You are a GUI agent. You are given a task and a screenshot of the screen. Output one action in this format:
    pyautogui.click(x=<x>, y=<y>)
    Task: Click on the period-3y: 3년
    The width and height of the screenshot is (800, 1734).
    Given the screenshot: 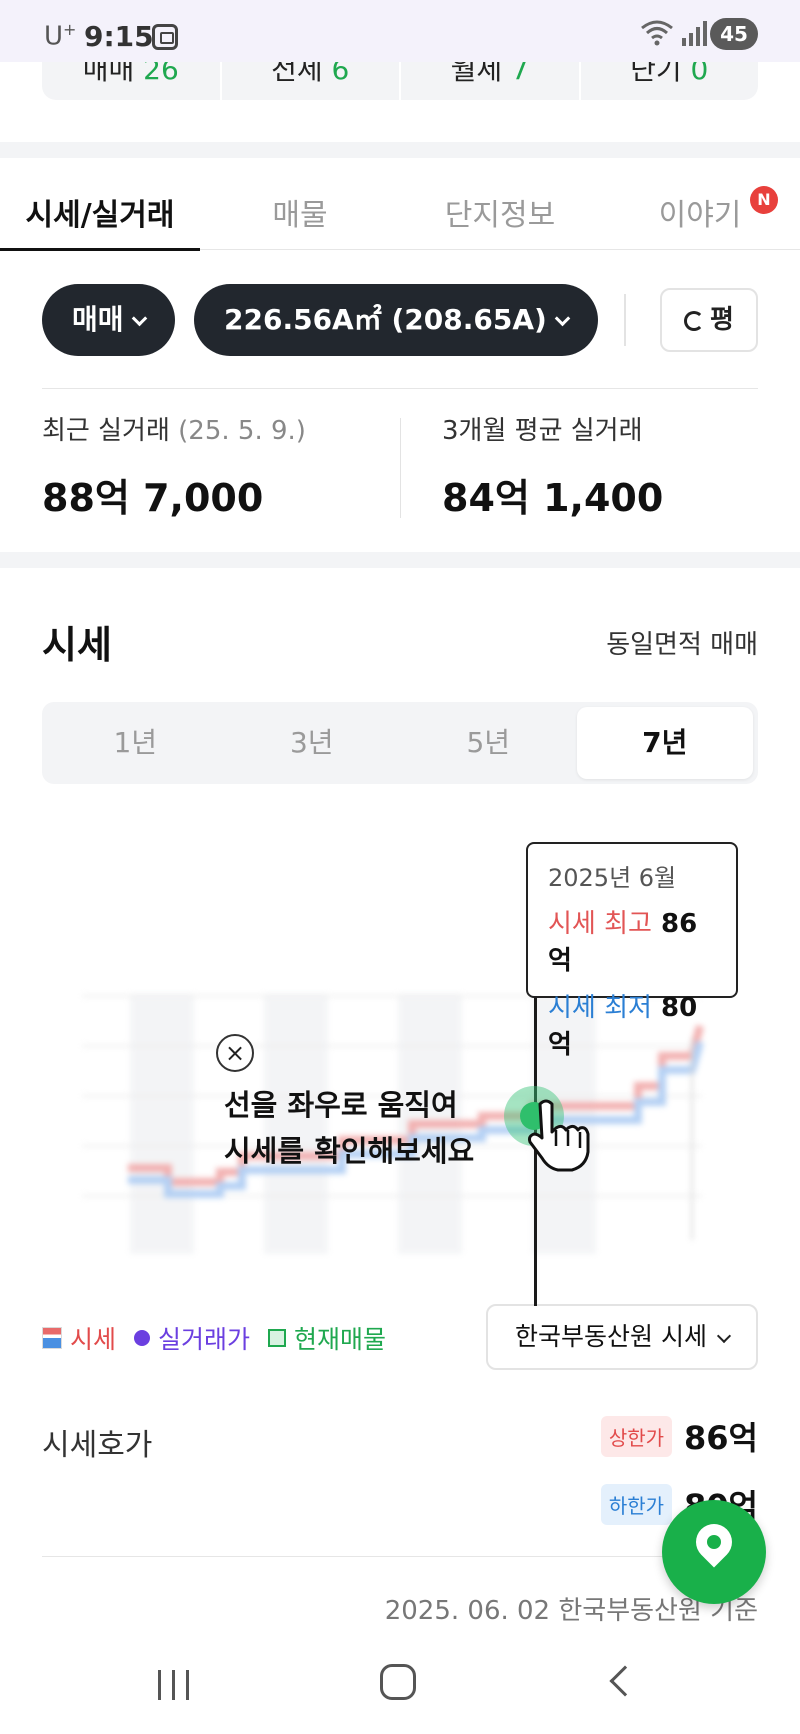 What is the action you would take?
    pyautogui.click(x=312, y=743)
    